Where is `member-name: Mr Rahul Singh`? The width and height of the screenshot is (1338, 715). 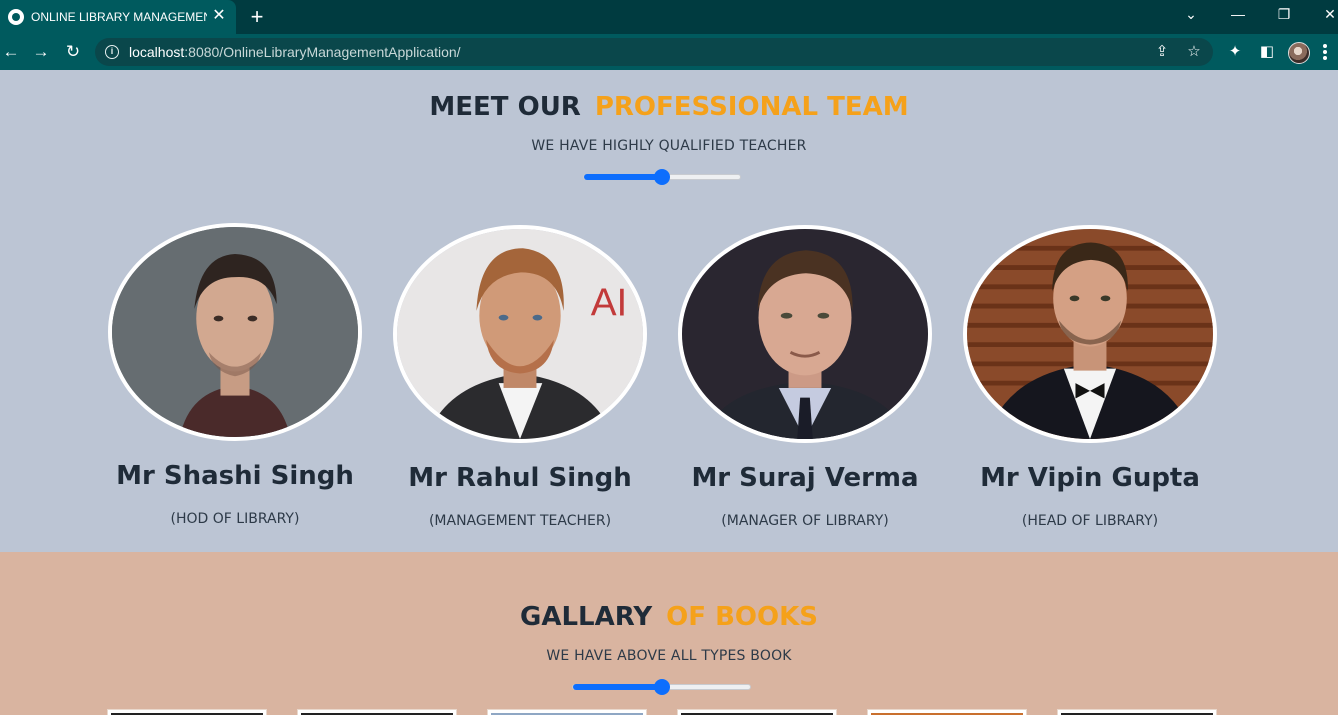
member-name: Mr Rahul Singh is located at coordinates (520, 478).